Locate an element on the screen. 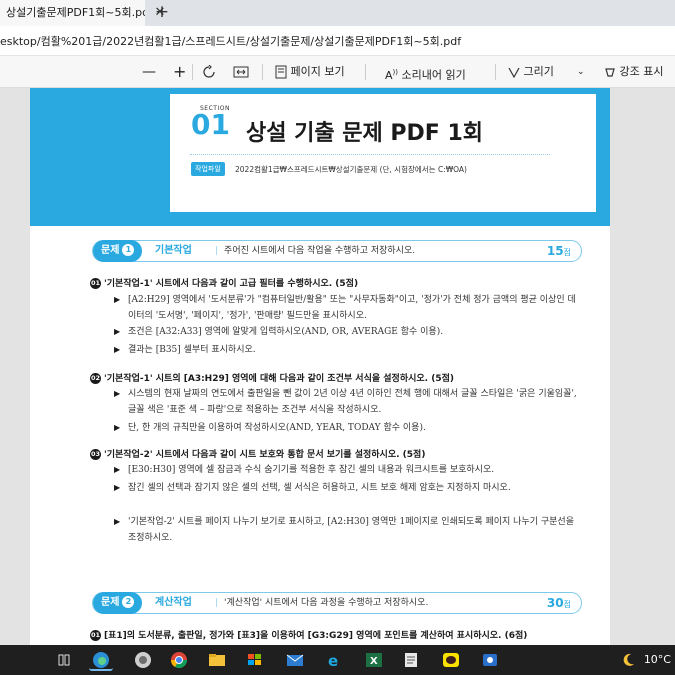  rotate-icon is located at coordinates (209, 71).